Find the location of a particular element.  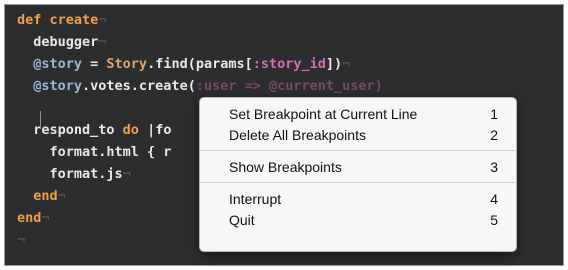

menu-item-delete-all-breakpoints: Delete All Breakpoints 2 is located at coordinates (358, 134).